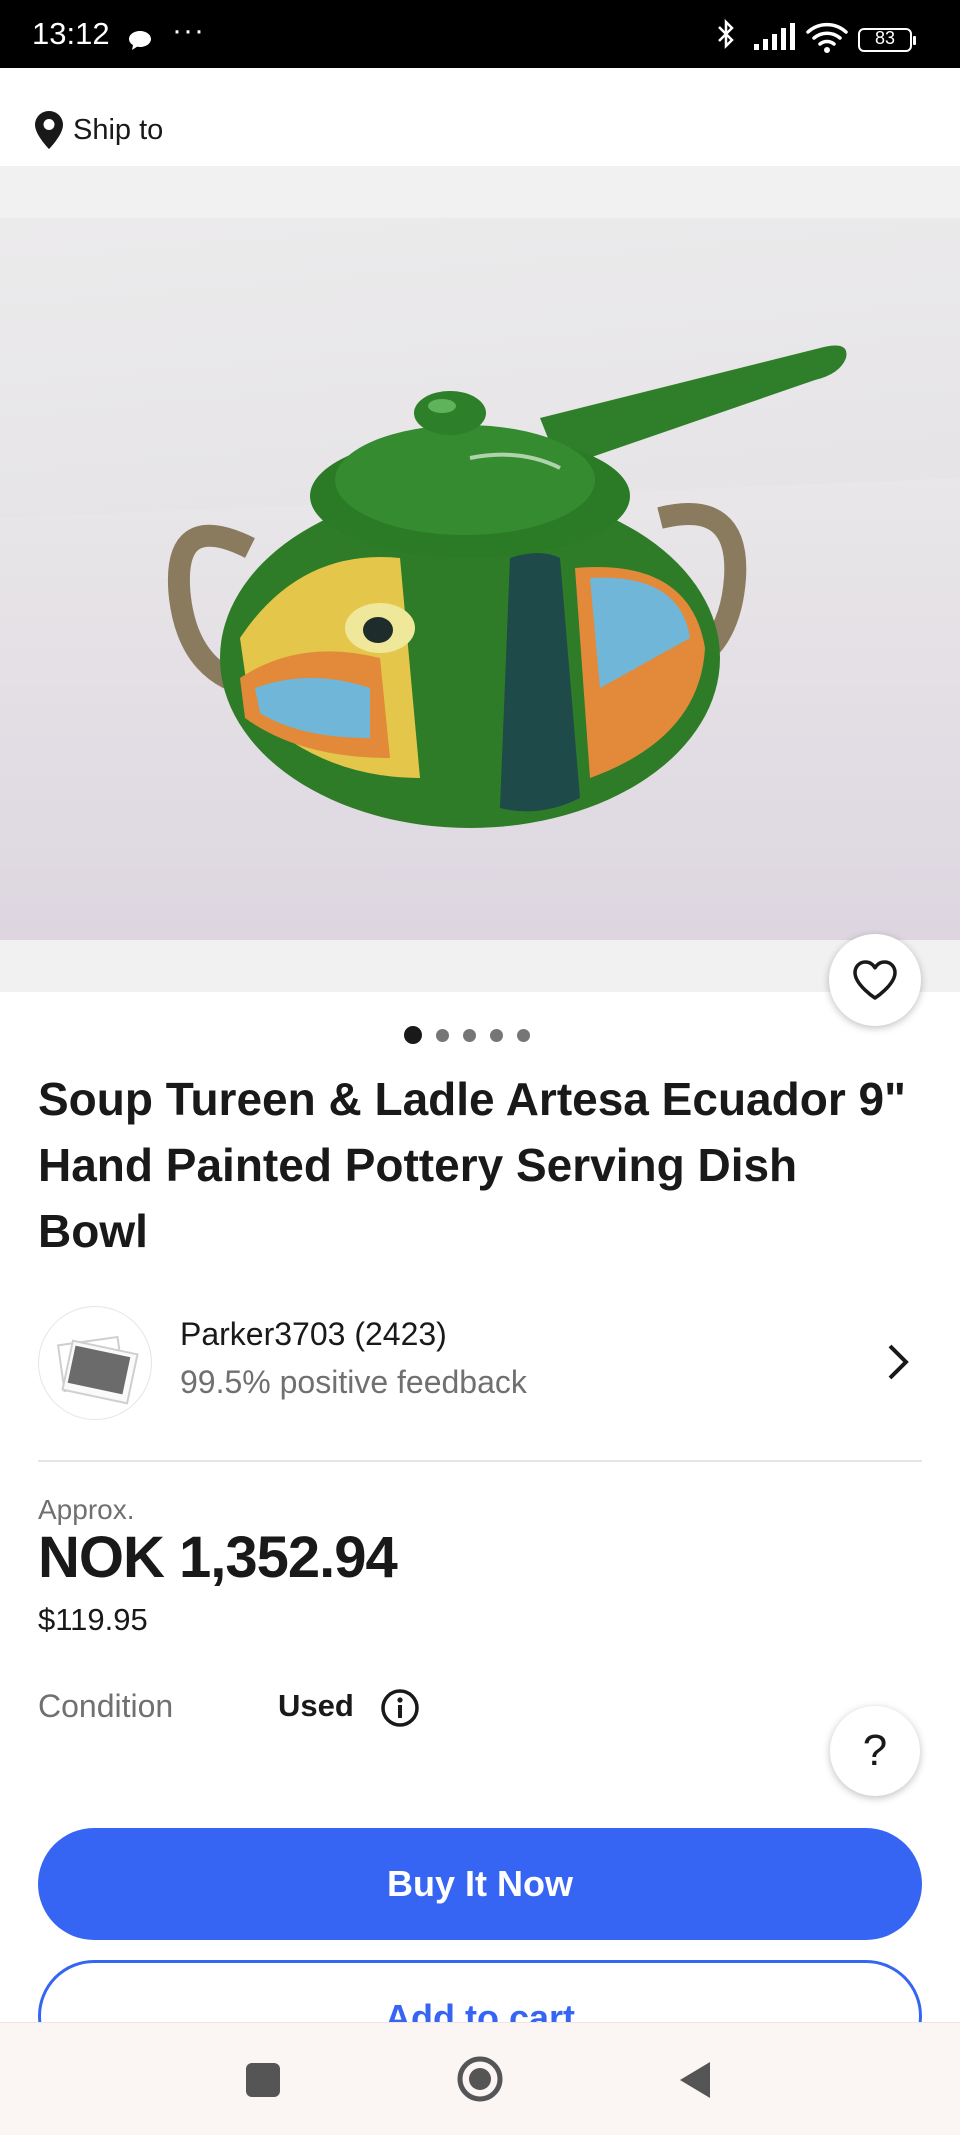 The image size is (960, 2135). I want to click on ship-to-label: Ship to, so click(118, 130).